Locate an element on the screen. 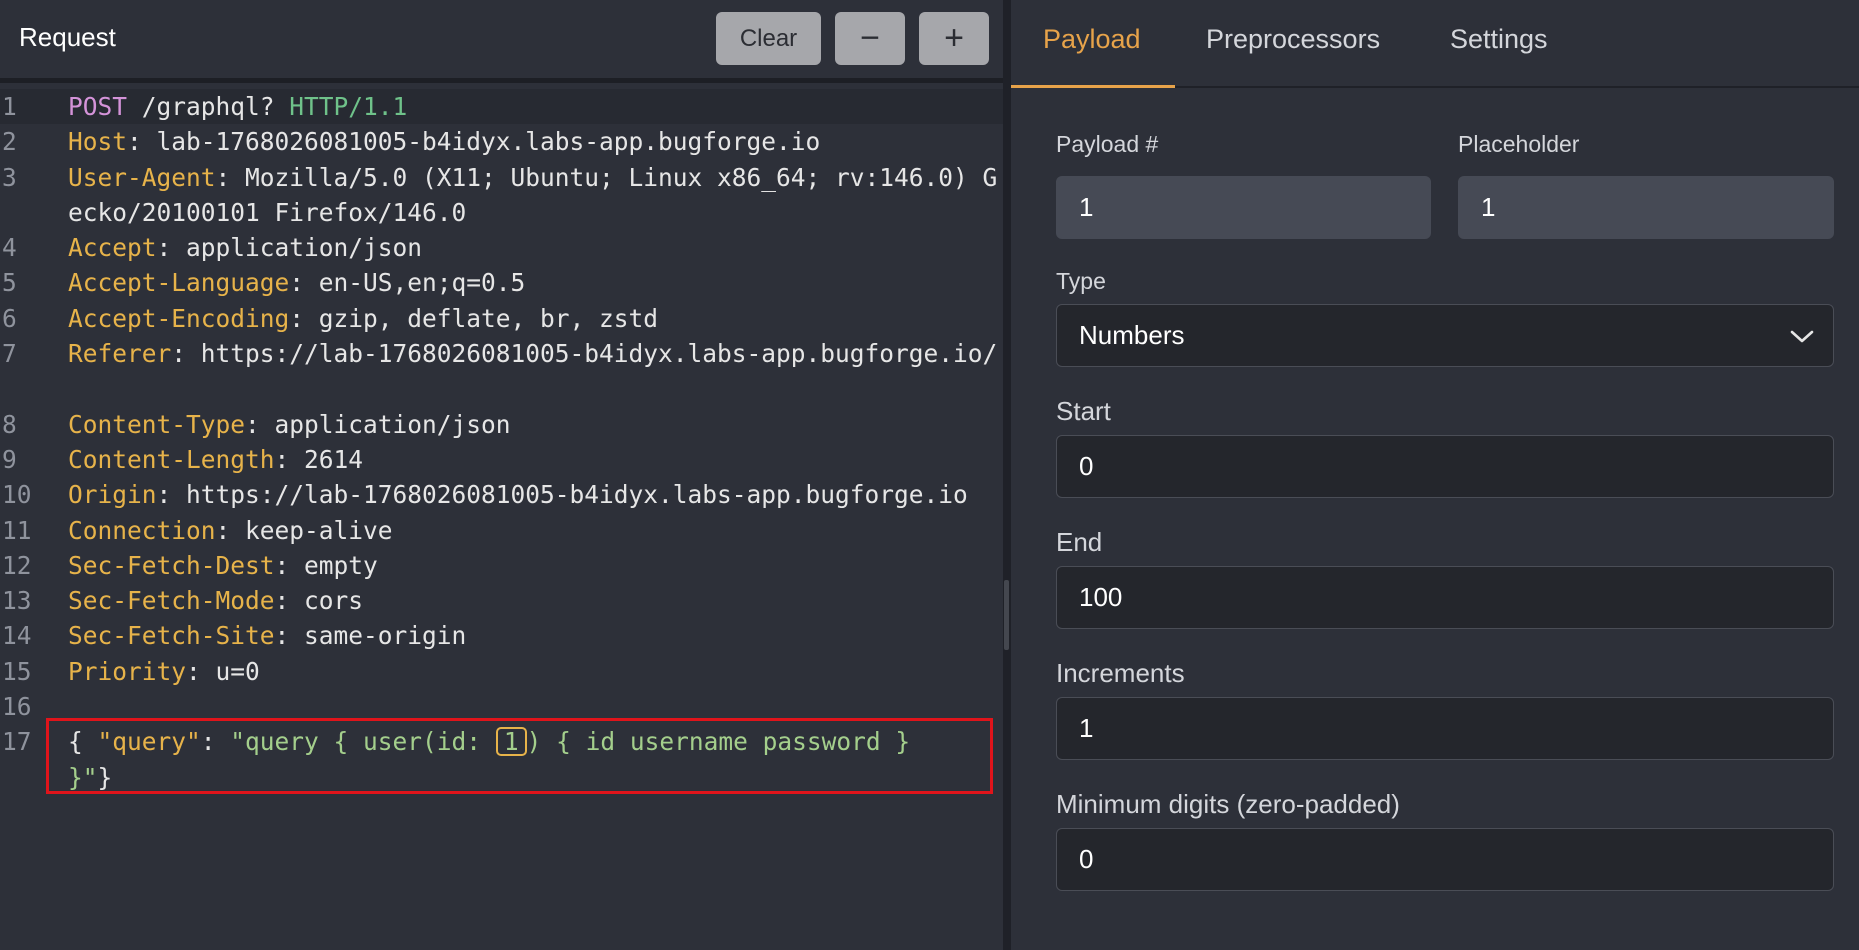 The image size is (1859, 950). plus-icon: + is located at coordinates (954, 38).